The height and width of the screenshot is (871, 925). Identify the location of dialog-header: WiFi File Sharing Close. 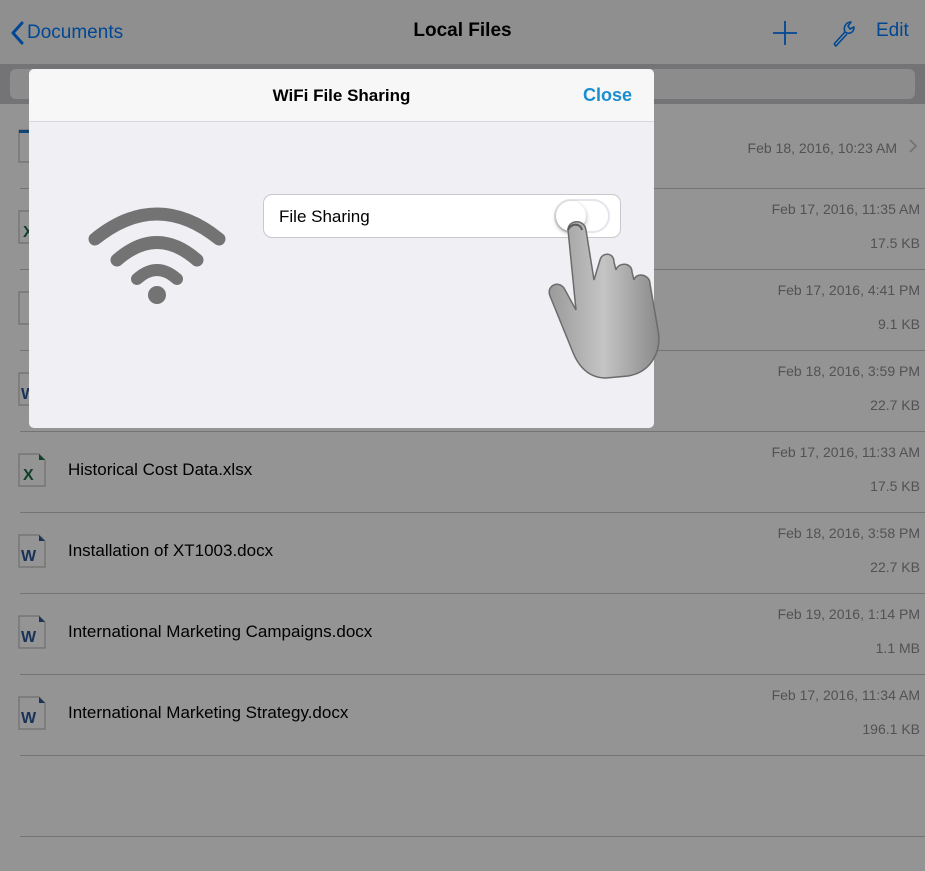
(341, 95).